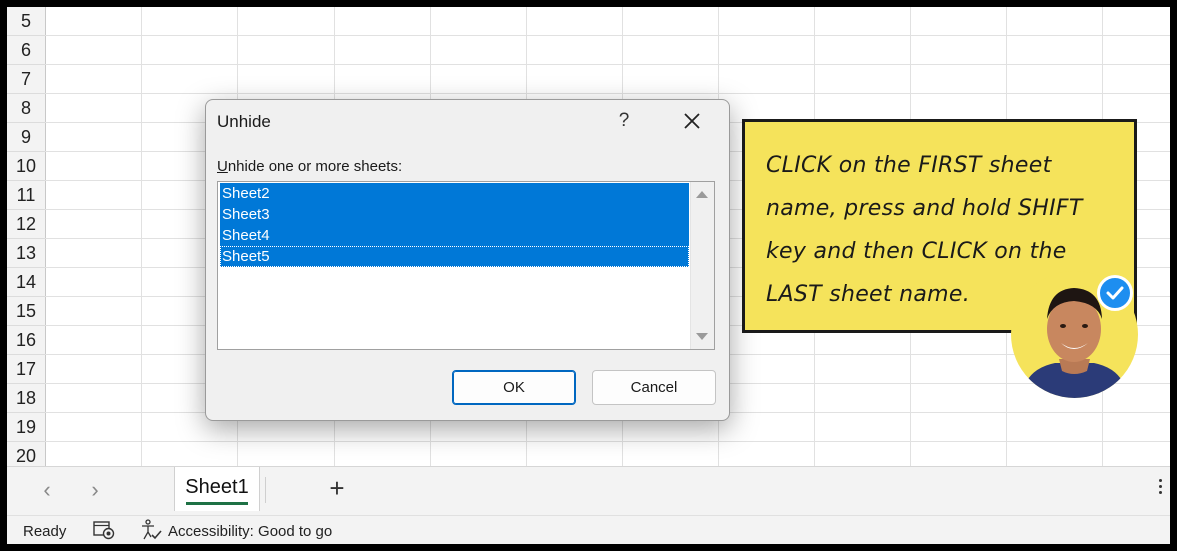  I want to click on accessibility-icon, so click(151, 530).